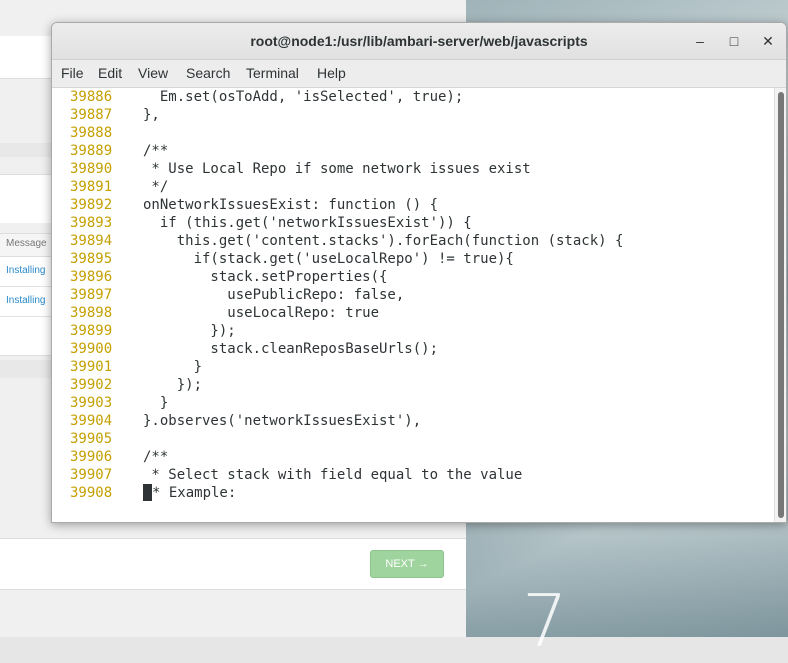  Describe the element at coordinates (265, 277) in the screenshot. I see `code-text: stack.setProperties({` at that location.